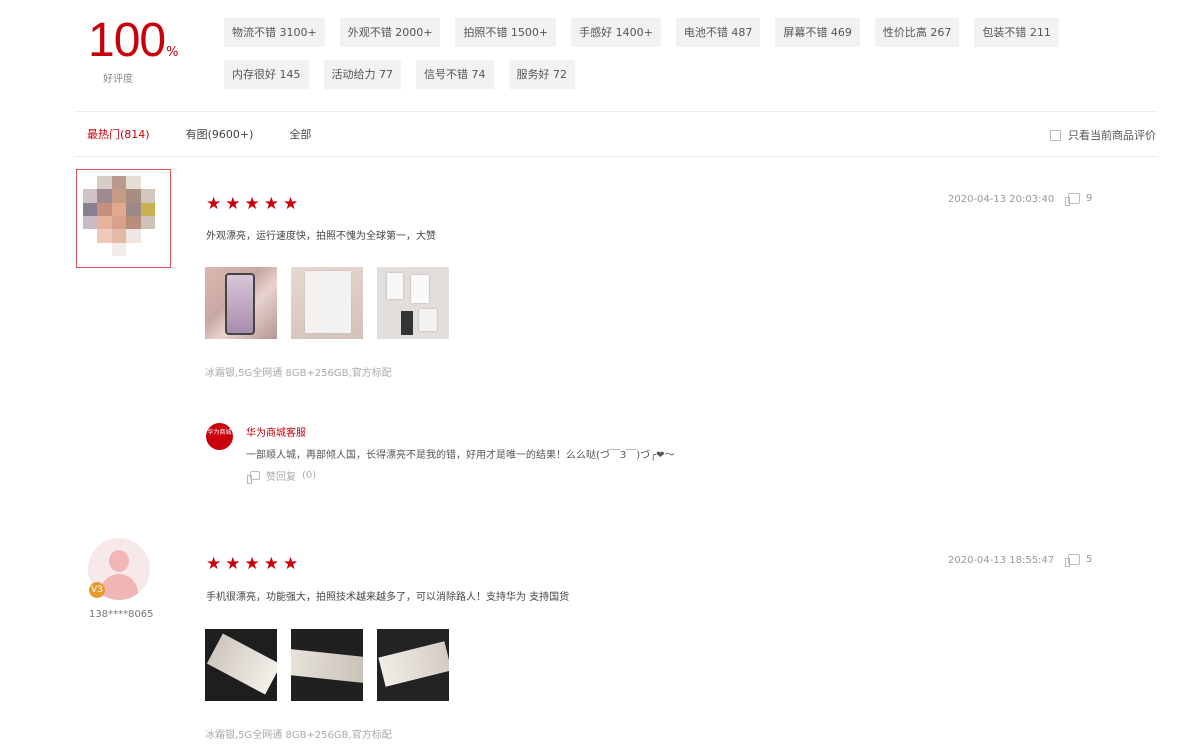 The image size is (1200, 747). I want to click on official-store-logo-text: 华为商城, so click(219, 432).